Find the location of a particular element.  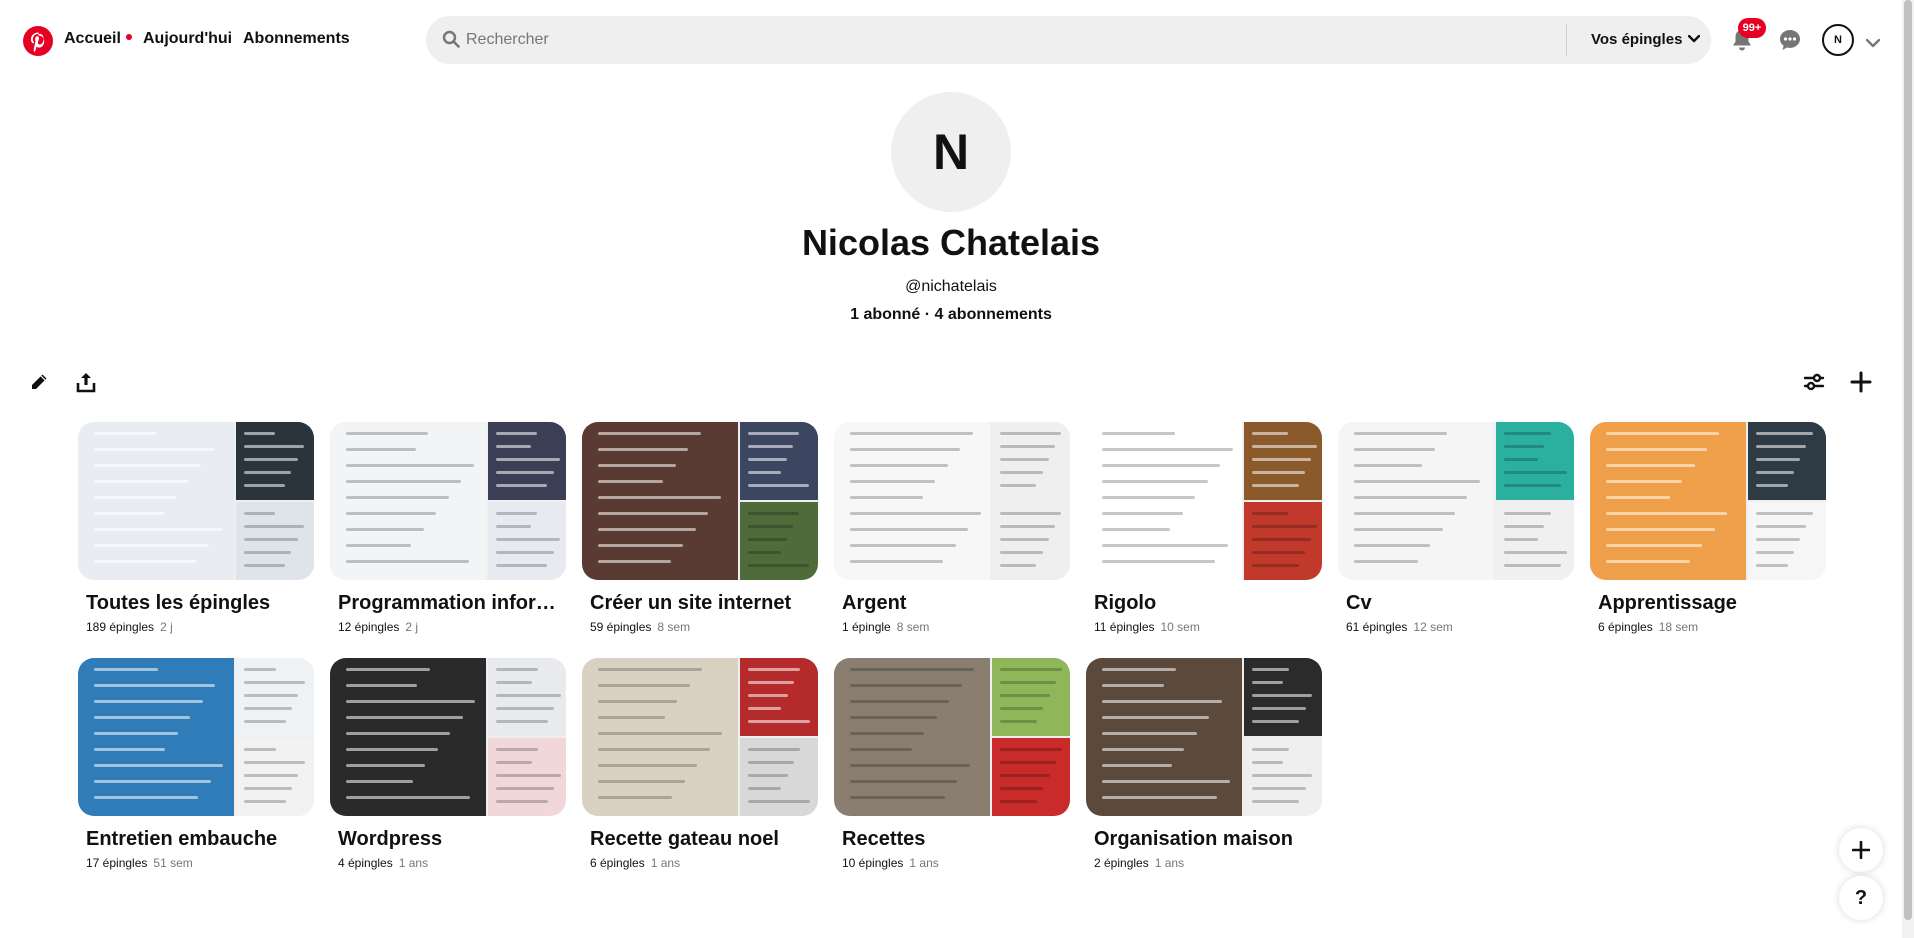

board-card: Recettes 10 épingles 1 ans is located at coordinates (952, 764).